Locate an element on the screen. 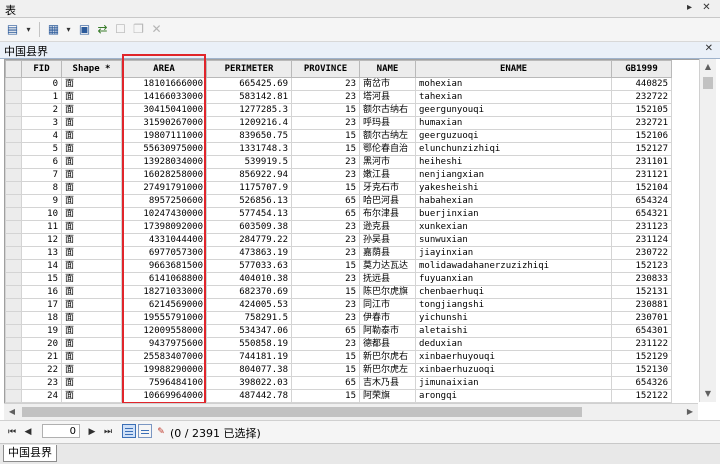  column-header: FID is located at coordinates (41, 69).